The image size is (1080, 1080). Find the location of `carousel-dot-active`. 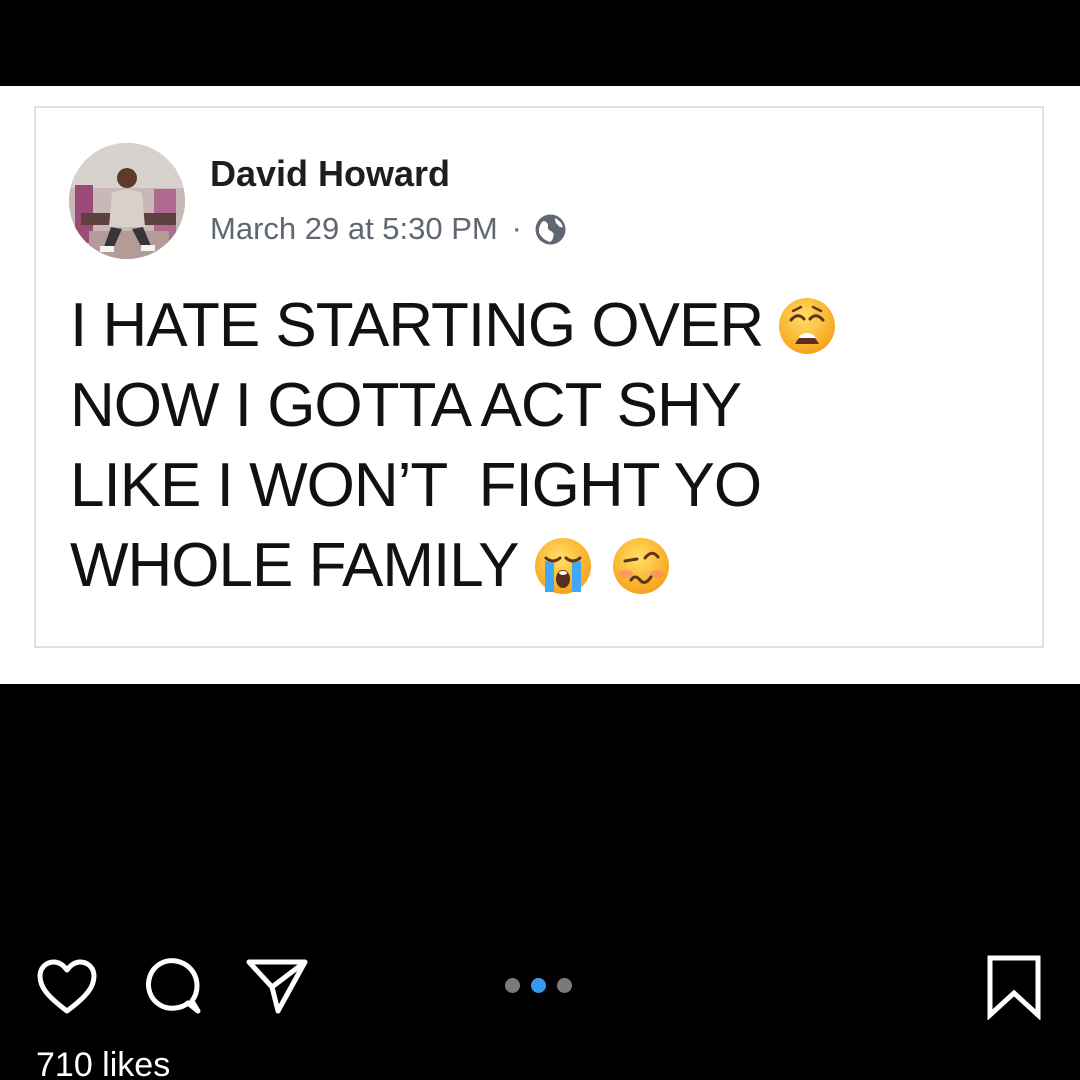

carousel-dot-active is located at coordinates (538, 985).